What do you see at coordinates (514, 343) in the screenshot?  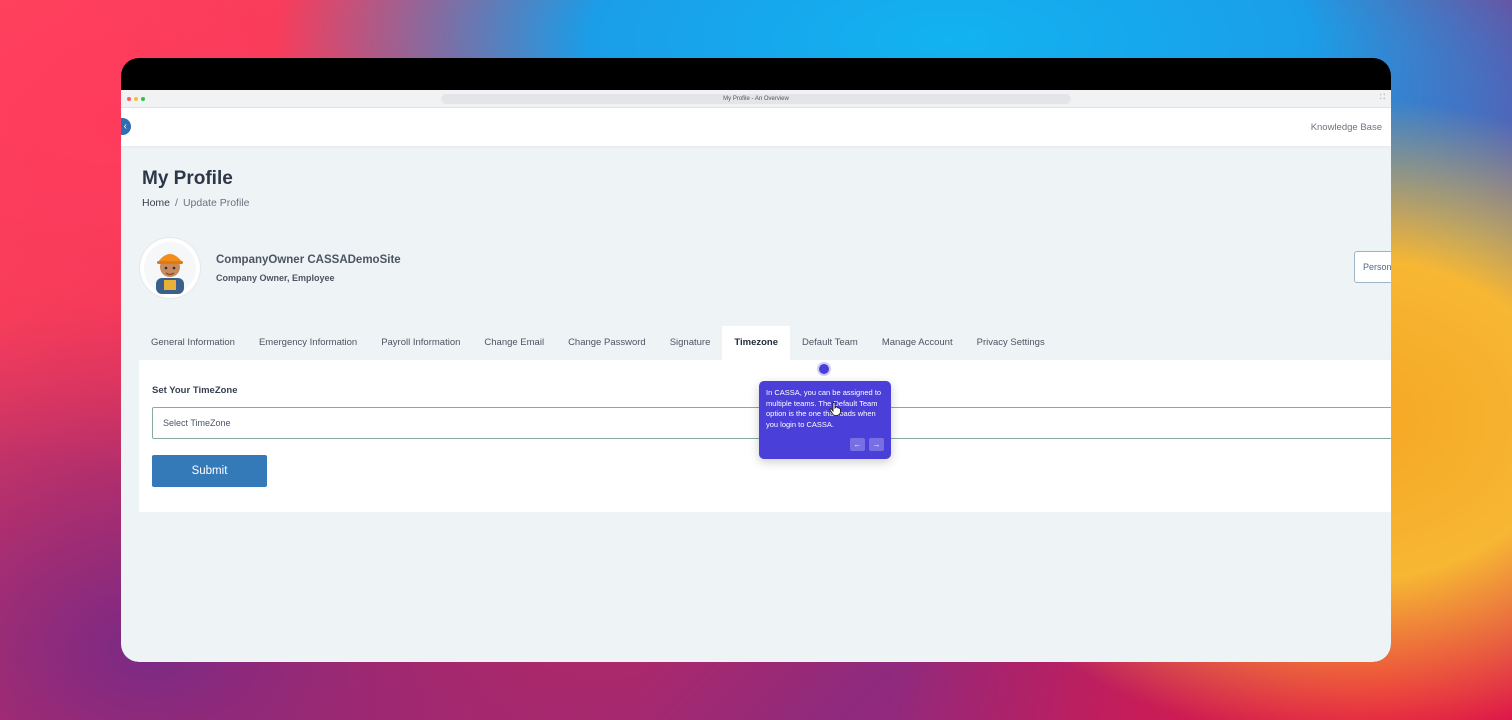 I see `tab-change-email: Change Email` at bounding box center [514, 343].